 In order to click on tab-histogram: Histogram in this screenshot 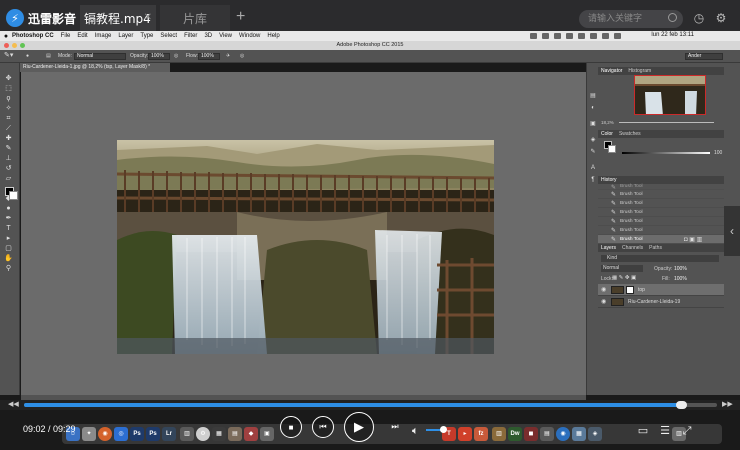, I will do `click(639, 71)`.